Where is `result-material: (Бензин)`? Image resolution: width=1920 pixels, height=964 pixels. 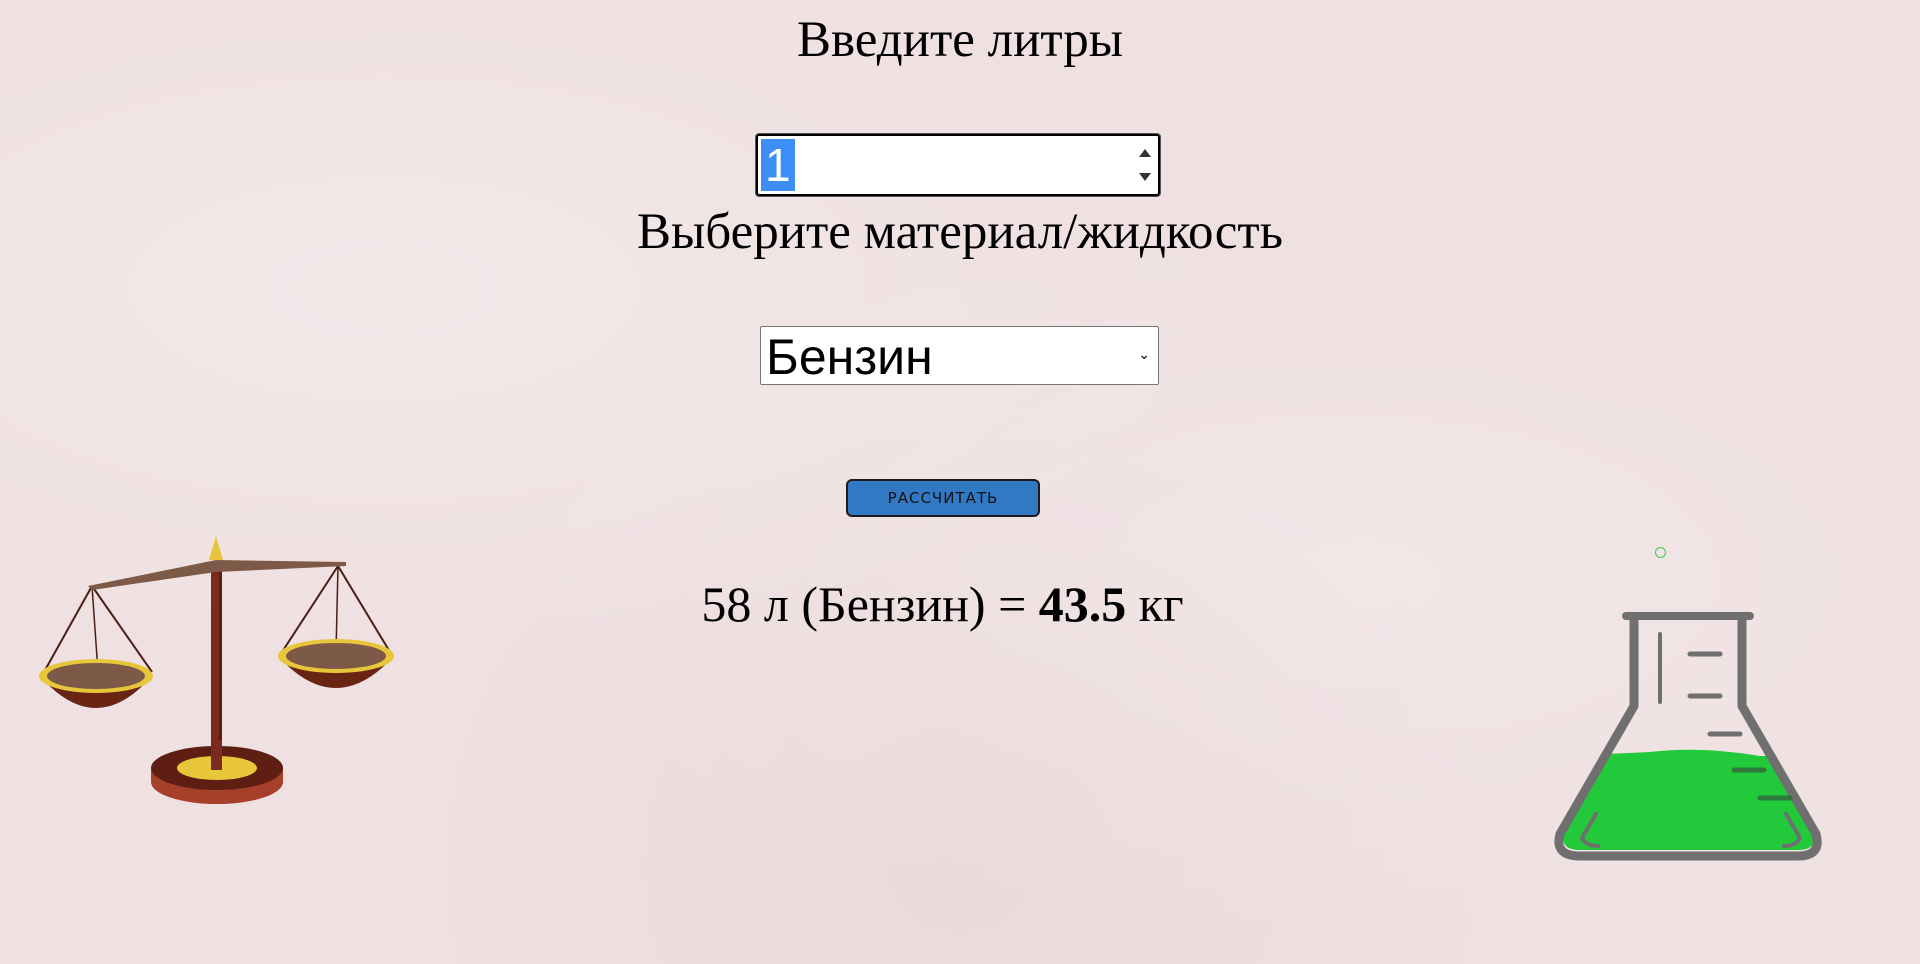 result-material: (Бензин) is located at coordinates (893, 604).